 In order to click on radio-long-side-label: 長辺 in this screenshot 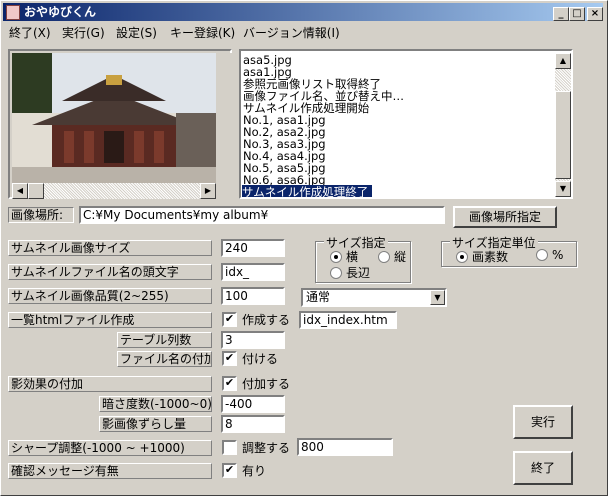, I will do `click(358, 273)`.